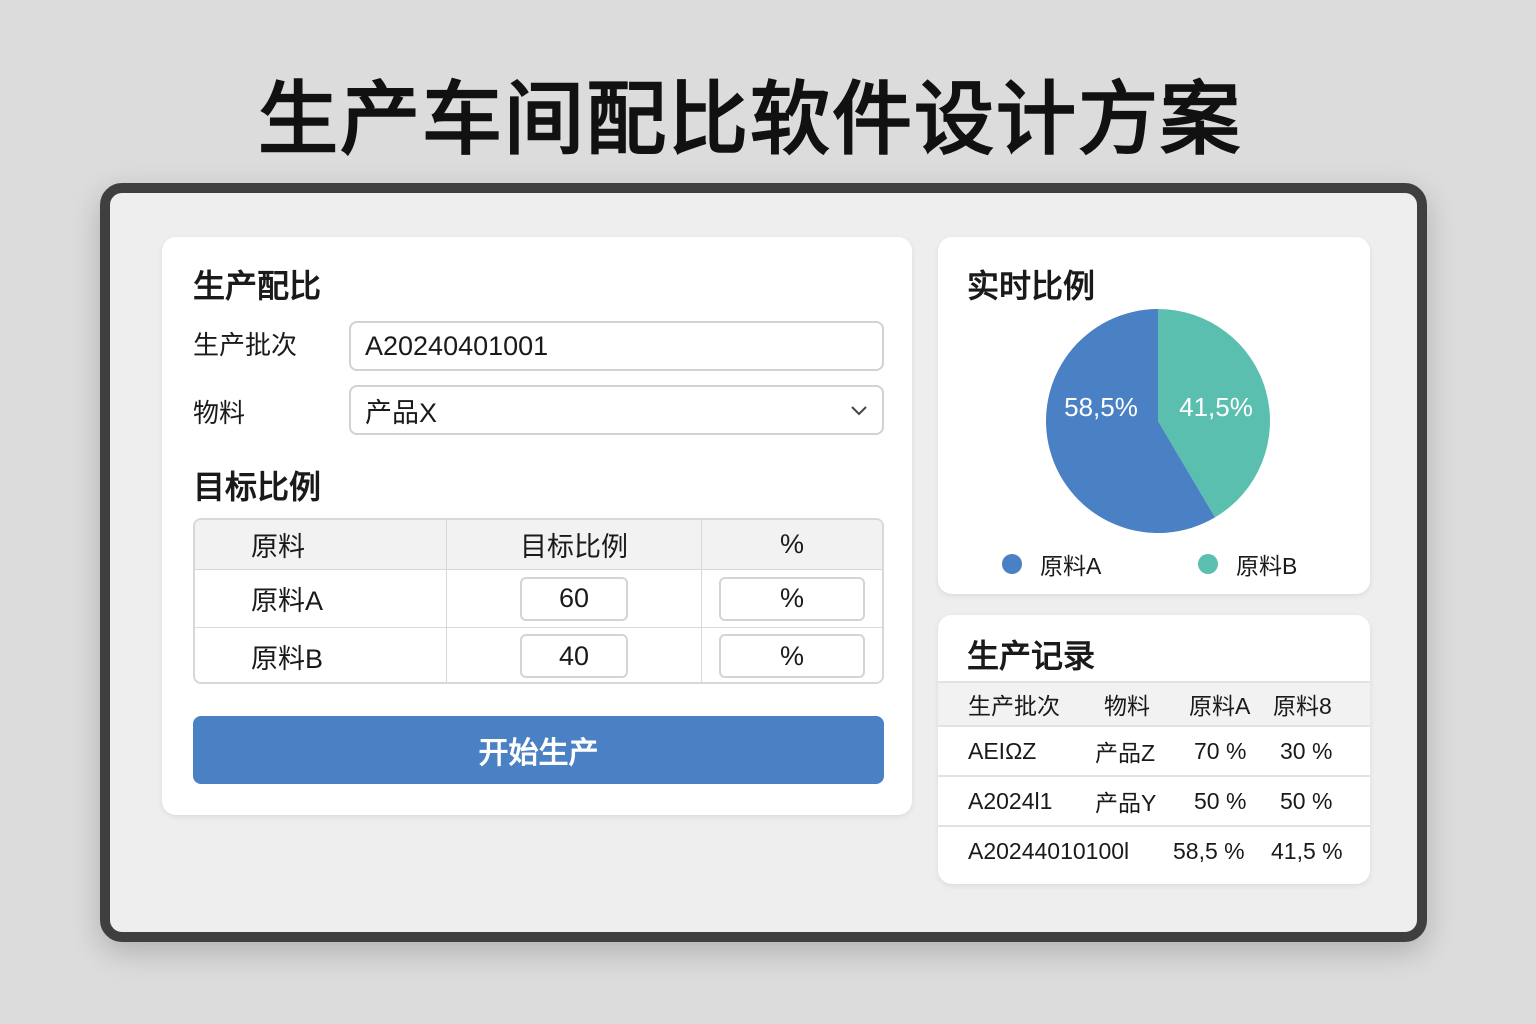 This screenshot has width=1536, height=1024. I want to click on column-header: 原料8, so click(1302, 706).